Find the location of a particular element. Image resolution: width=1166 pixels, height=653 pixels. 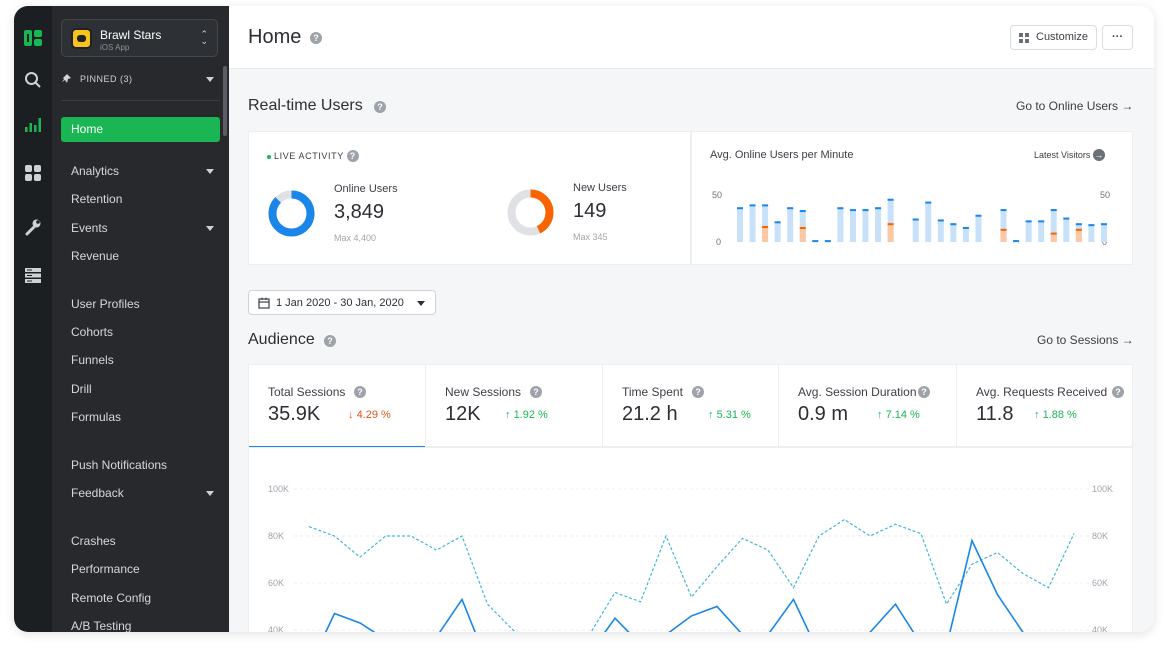

tab-label: Total Sessions is located at coordinates (307, 392).